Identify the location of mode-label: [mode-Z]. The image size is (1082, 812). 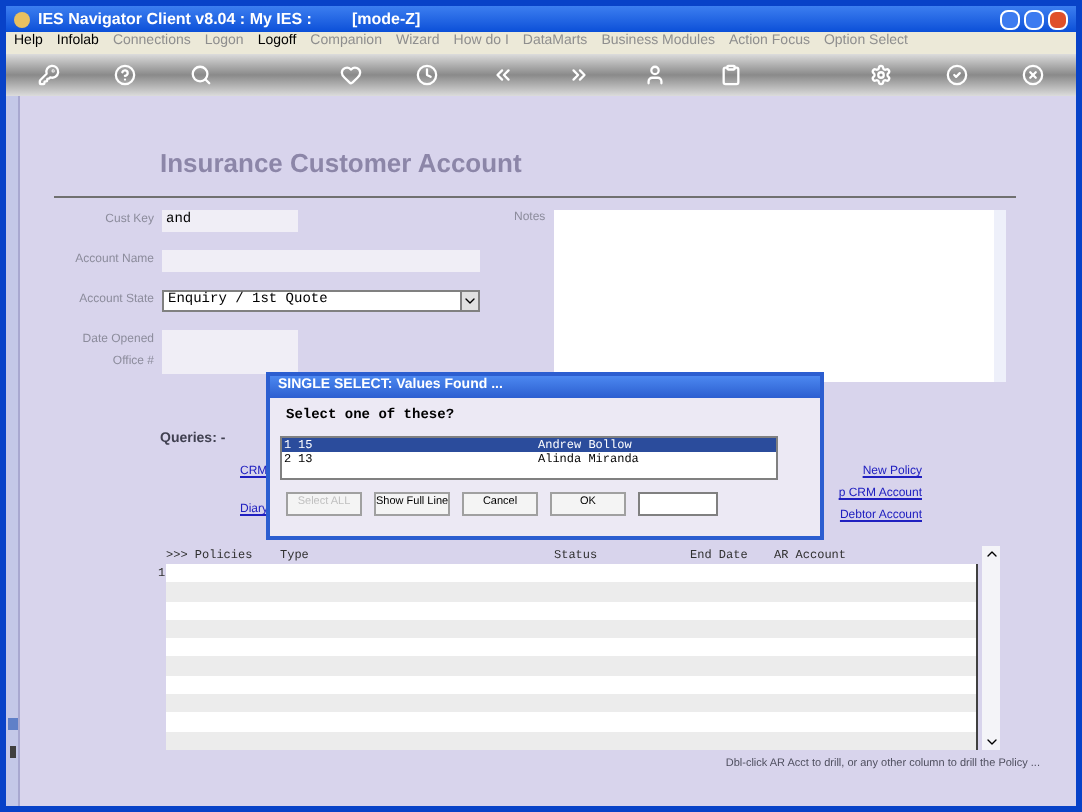
(386, 19).